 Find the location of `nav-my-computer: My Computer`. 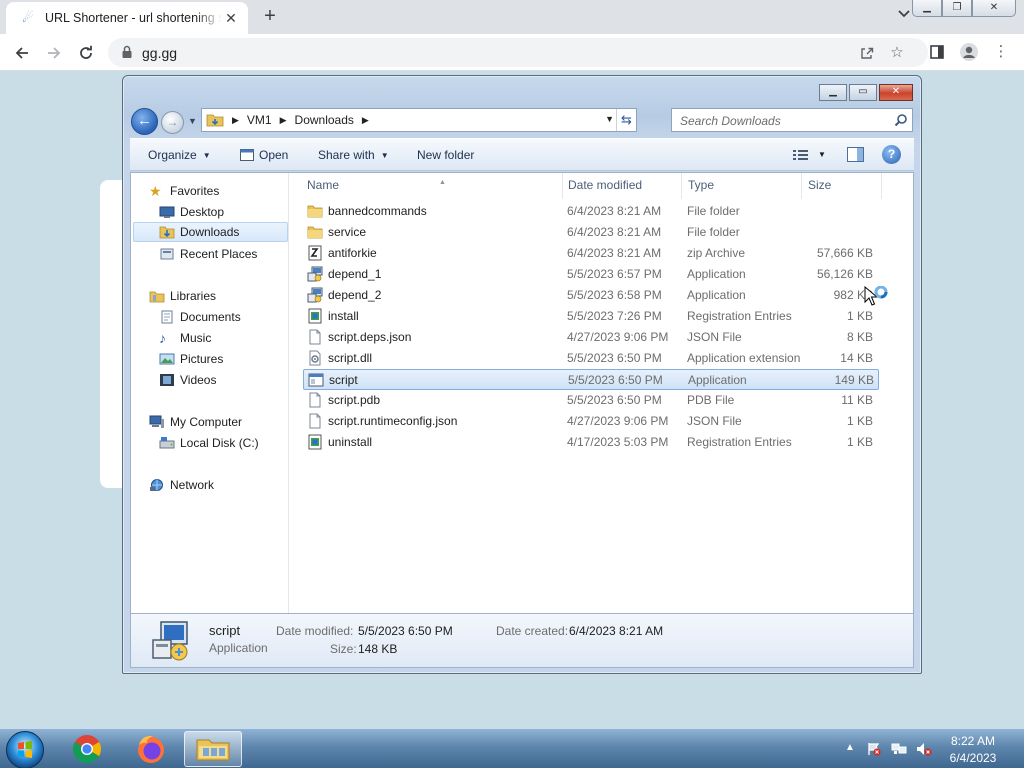

nav-my-computer: My Computer is located at coordinates (195, 422).